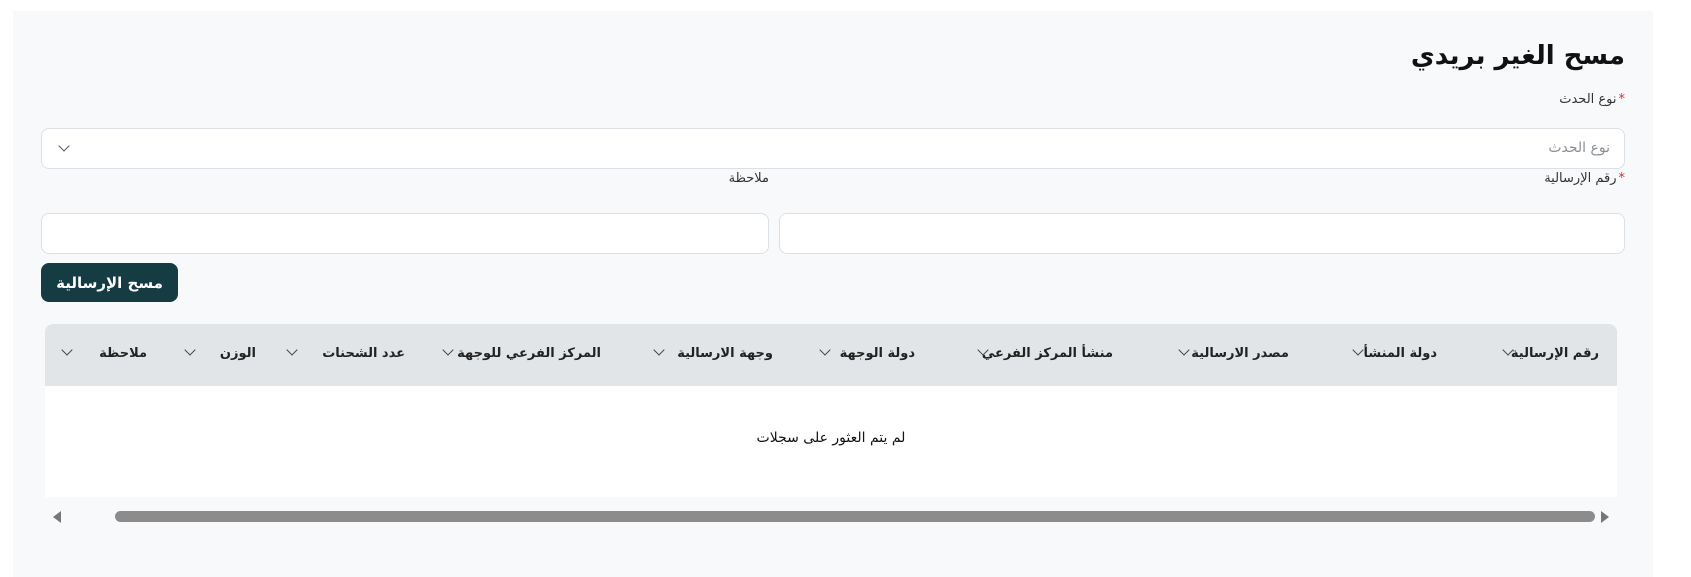 The height and width of the screenshot is (577, 1691). I want to click on column-header: الوزن, so click(220, 355).